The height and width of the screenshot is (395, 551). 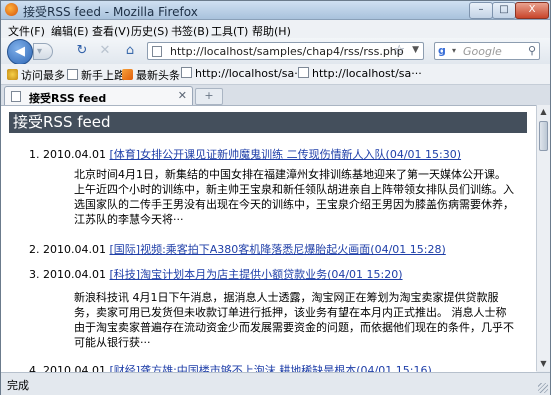 I want to click on item-link: [体育]女排公开课见证新帅魔鬼训练 二传现伤情新人入队(04/01 15:30), so click(x=285, y=154).